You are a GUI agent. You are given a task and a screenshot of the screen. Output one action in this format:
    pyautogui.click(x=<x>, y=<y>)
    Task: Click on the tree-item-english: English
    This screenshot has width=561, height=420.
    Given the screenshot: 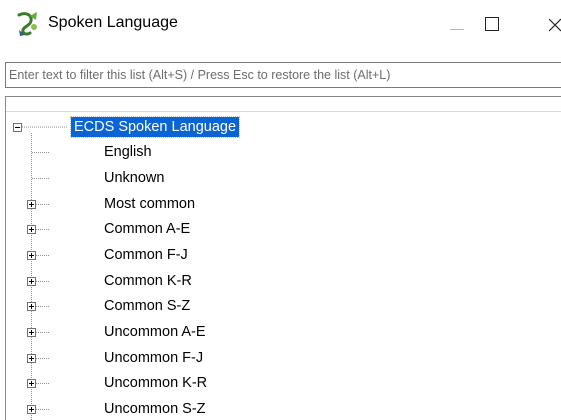 What is the action you would take?
    pyautogui.click(x=128, y=152)
    